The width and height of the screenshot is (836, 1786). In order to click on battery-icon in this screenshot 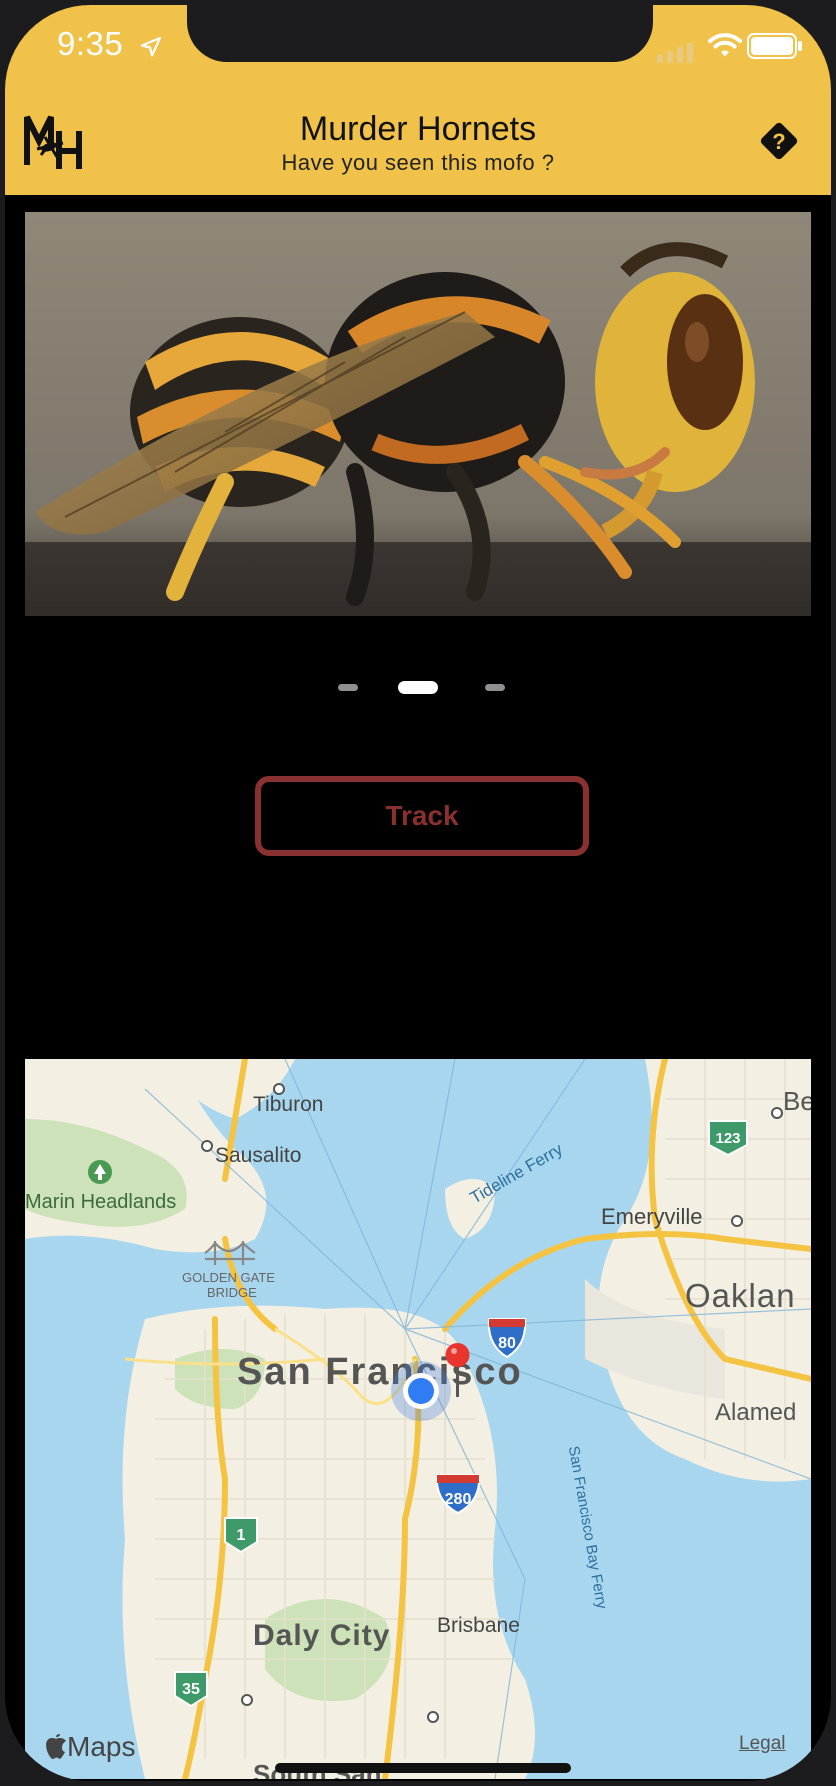, I will do `click(774, 46)`.